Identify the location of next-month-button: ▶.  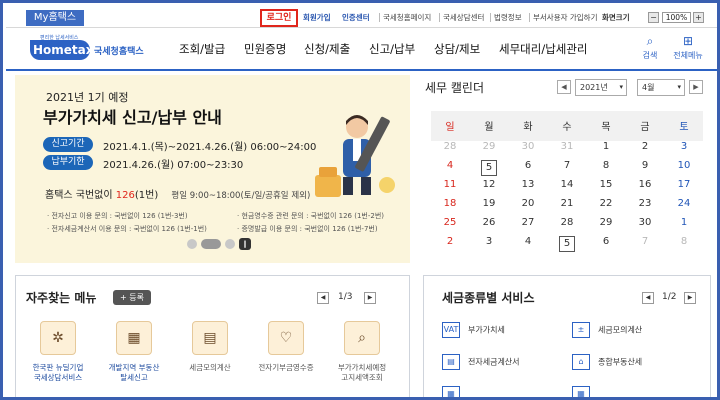
(696, 87).